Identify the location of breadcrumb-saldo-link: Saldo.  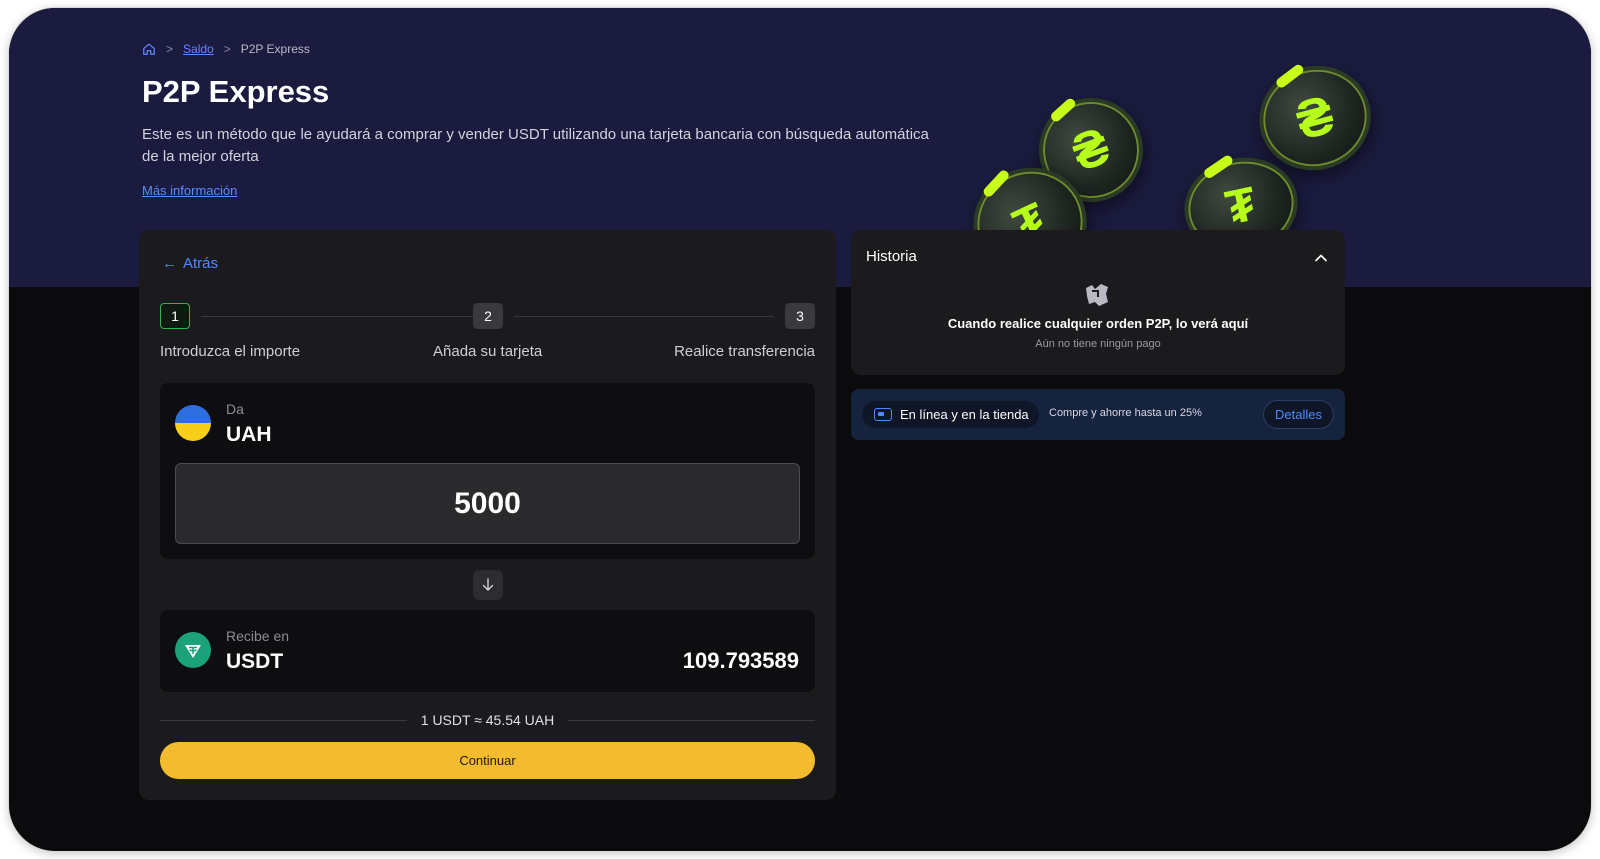
(198, 49).